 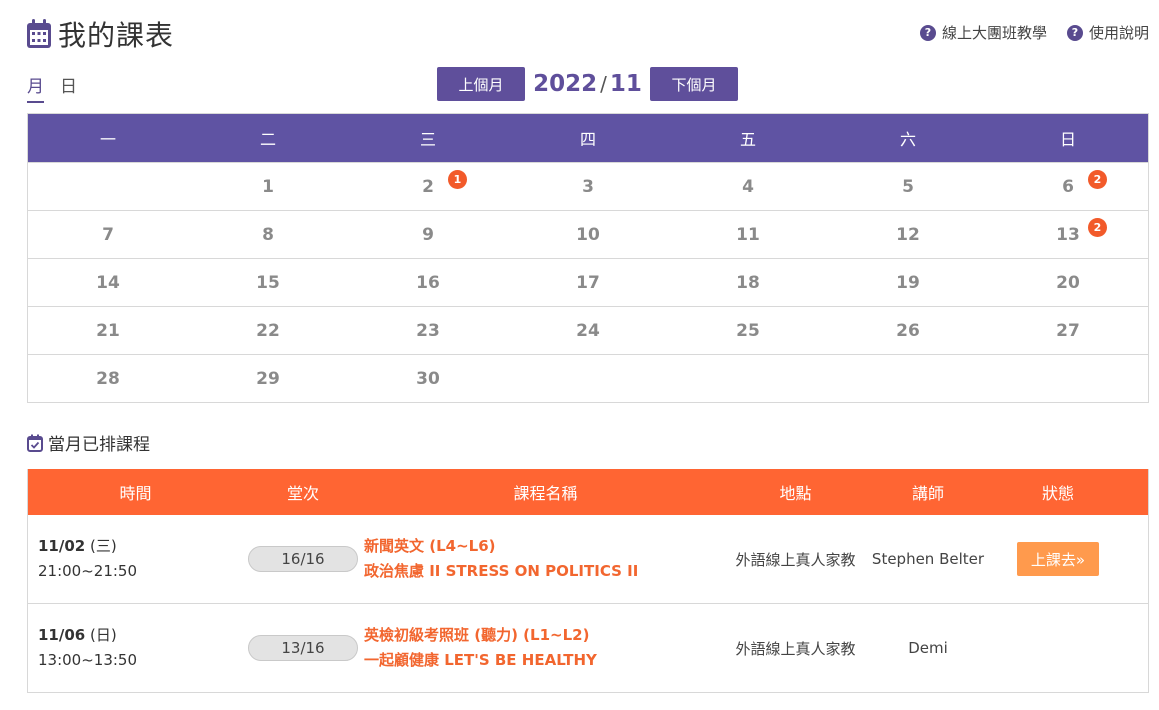 I want to click on day-number: 10, so click(x=588, y=234).